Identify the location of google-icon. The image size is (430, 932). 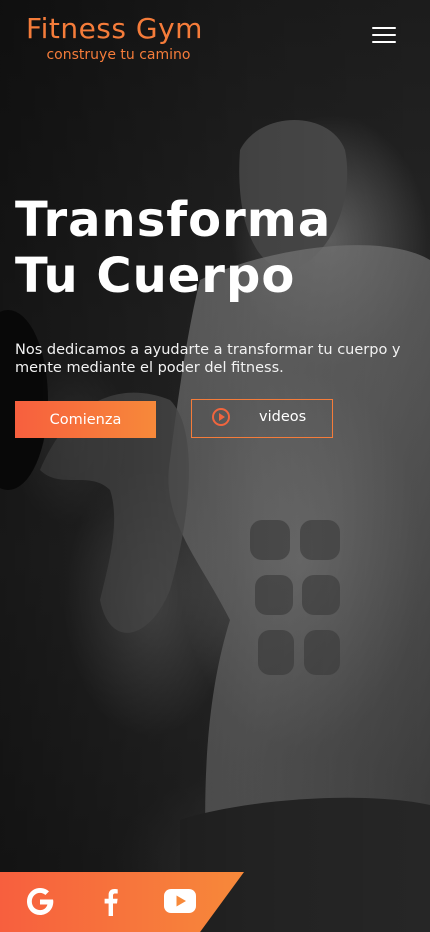
(40, 901).